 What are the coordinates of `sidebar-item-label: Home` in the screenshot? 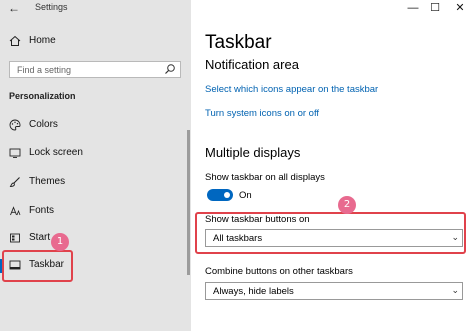 It's located at (42, 40).